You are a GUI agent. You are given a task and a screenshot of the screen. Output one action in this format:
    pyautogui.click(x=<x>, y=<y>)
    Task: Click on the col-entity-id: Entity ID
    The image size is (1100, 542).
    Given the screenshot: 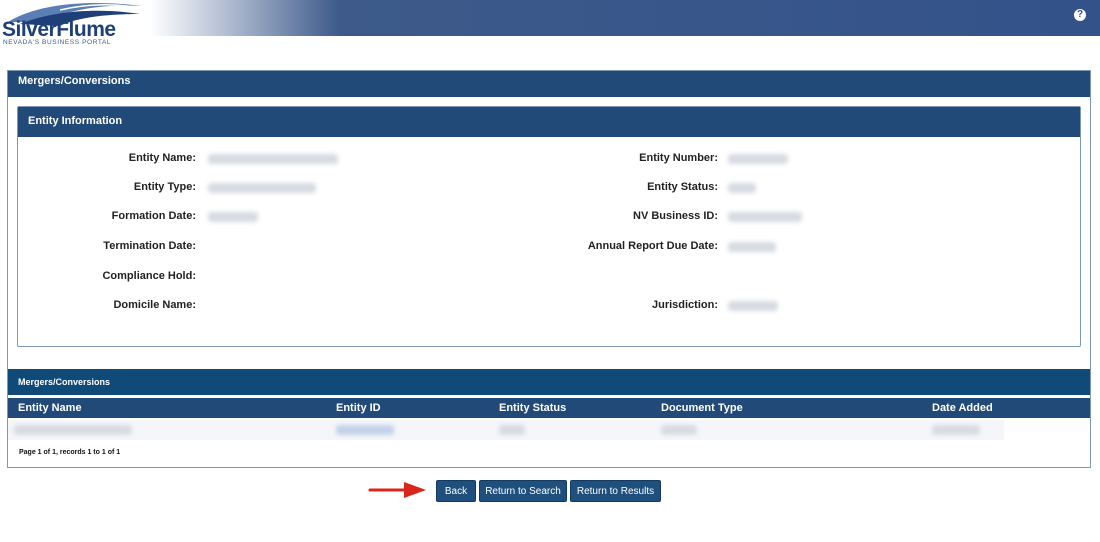 What is the action you would take?
    pyautogui.click(x=358, y=408)
    